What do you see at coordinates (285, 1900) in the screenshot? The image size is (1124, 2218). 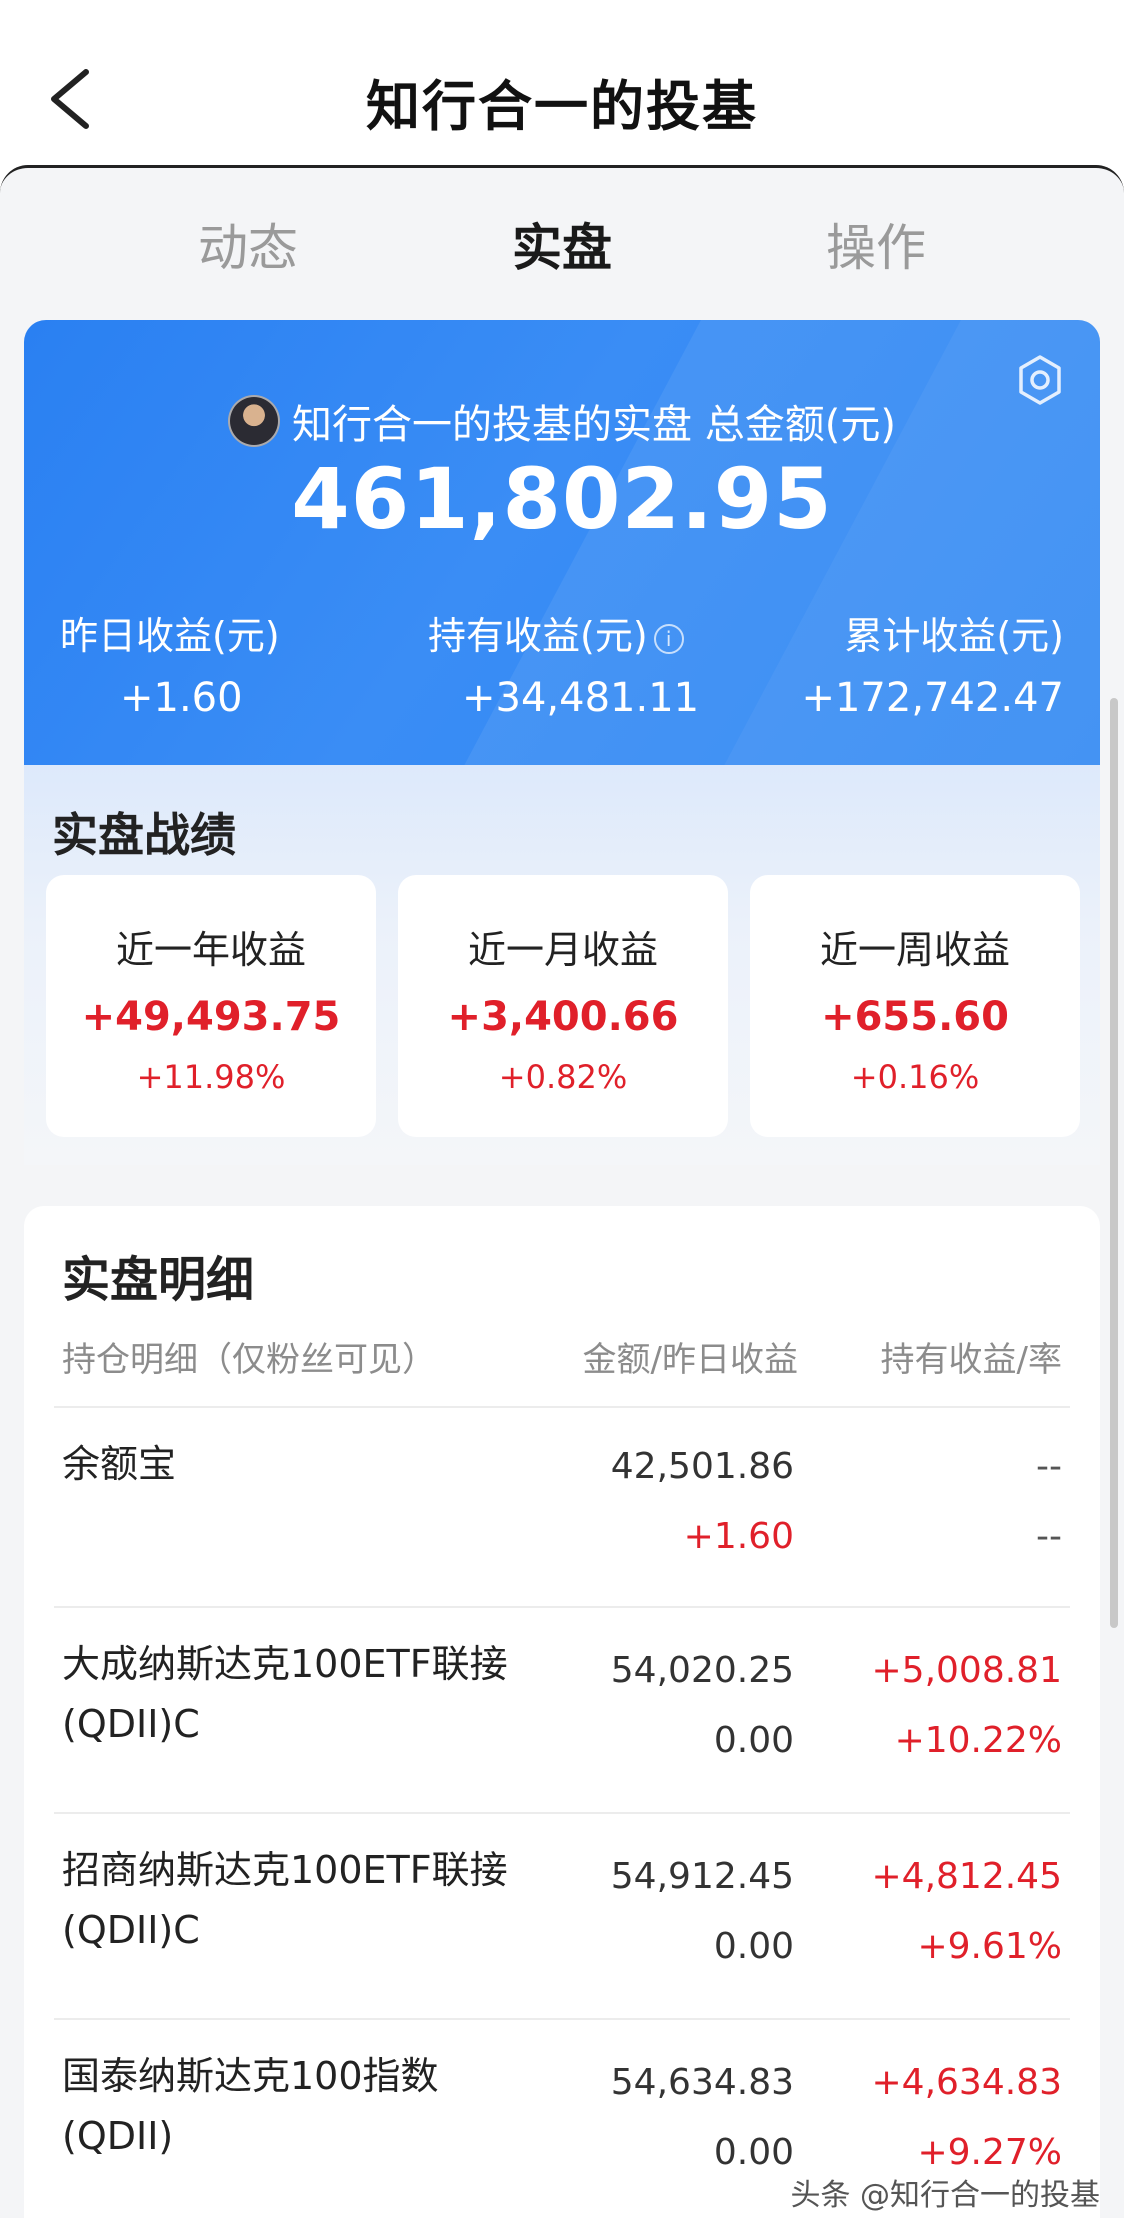 I see `fund-name: 招商纳斯达克100ETF联接(QDII)C` at bounding box center [285, 1900].